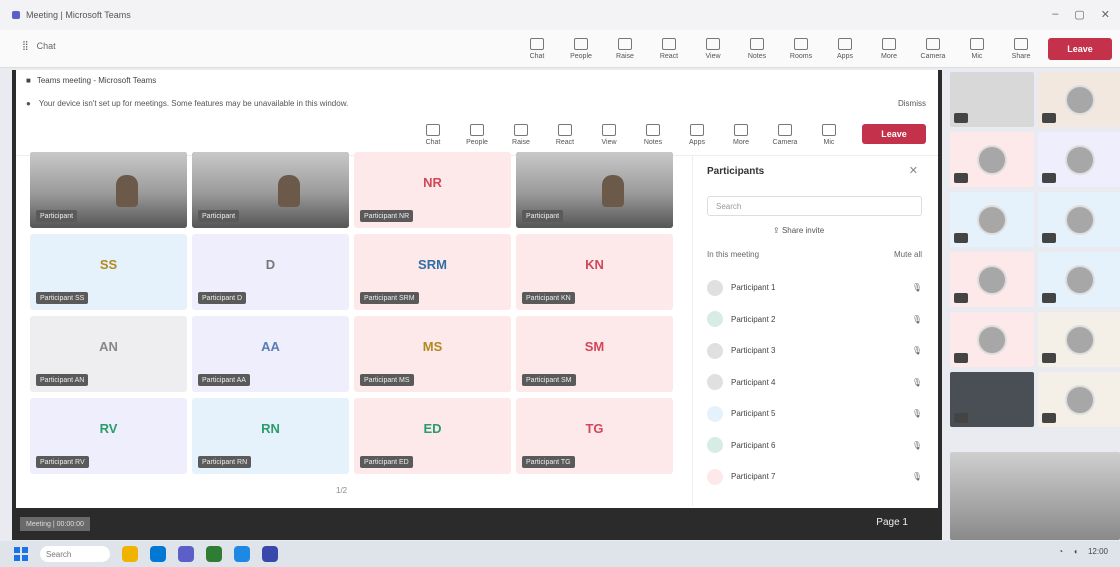 Image resolution: width=1120 pixels, height=567 pixels. What do you see at coordinates (814, 351) in the screenshot?
I see `participant-row: Participant 3 🎙` at bounding box center [814, 351].